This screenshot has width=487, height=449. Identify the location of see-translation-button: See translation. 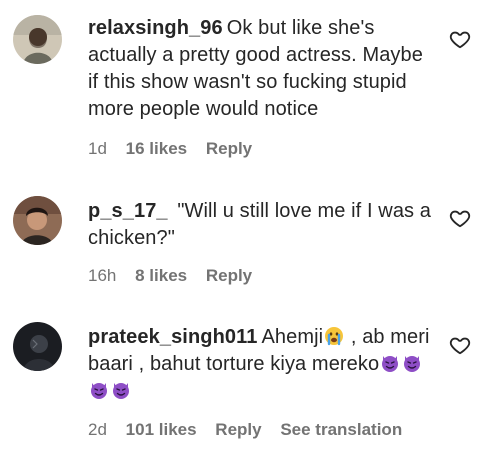
(341, 429).